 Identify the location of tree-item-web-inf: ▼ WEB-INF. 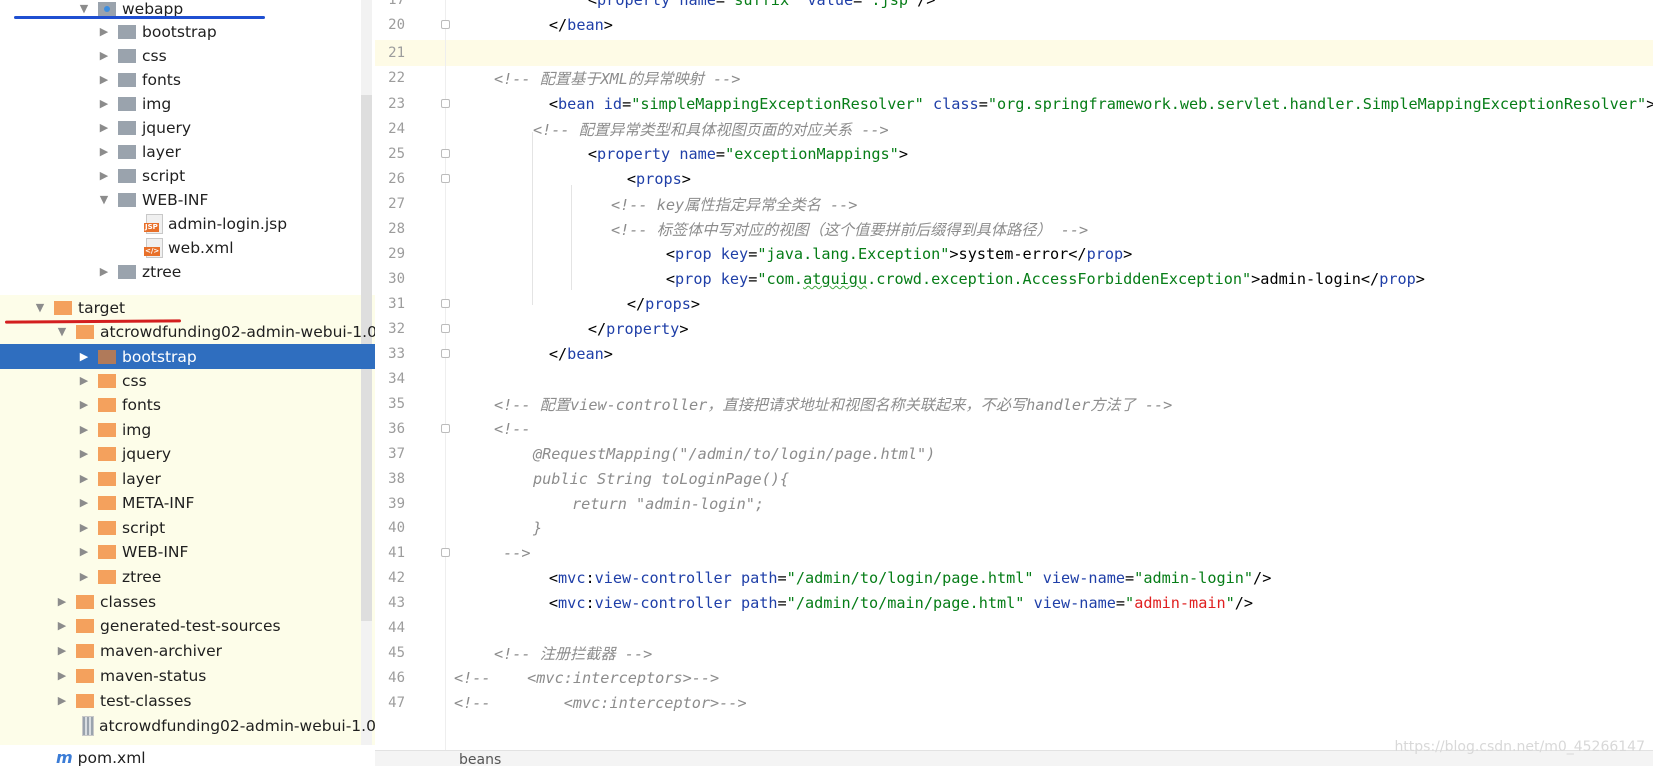
(187, 199).